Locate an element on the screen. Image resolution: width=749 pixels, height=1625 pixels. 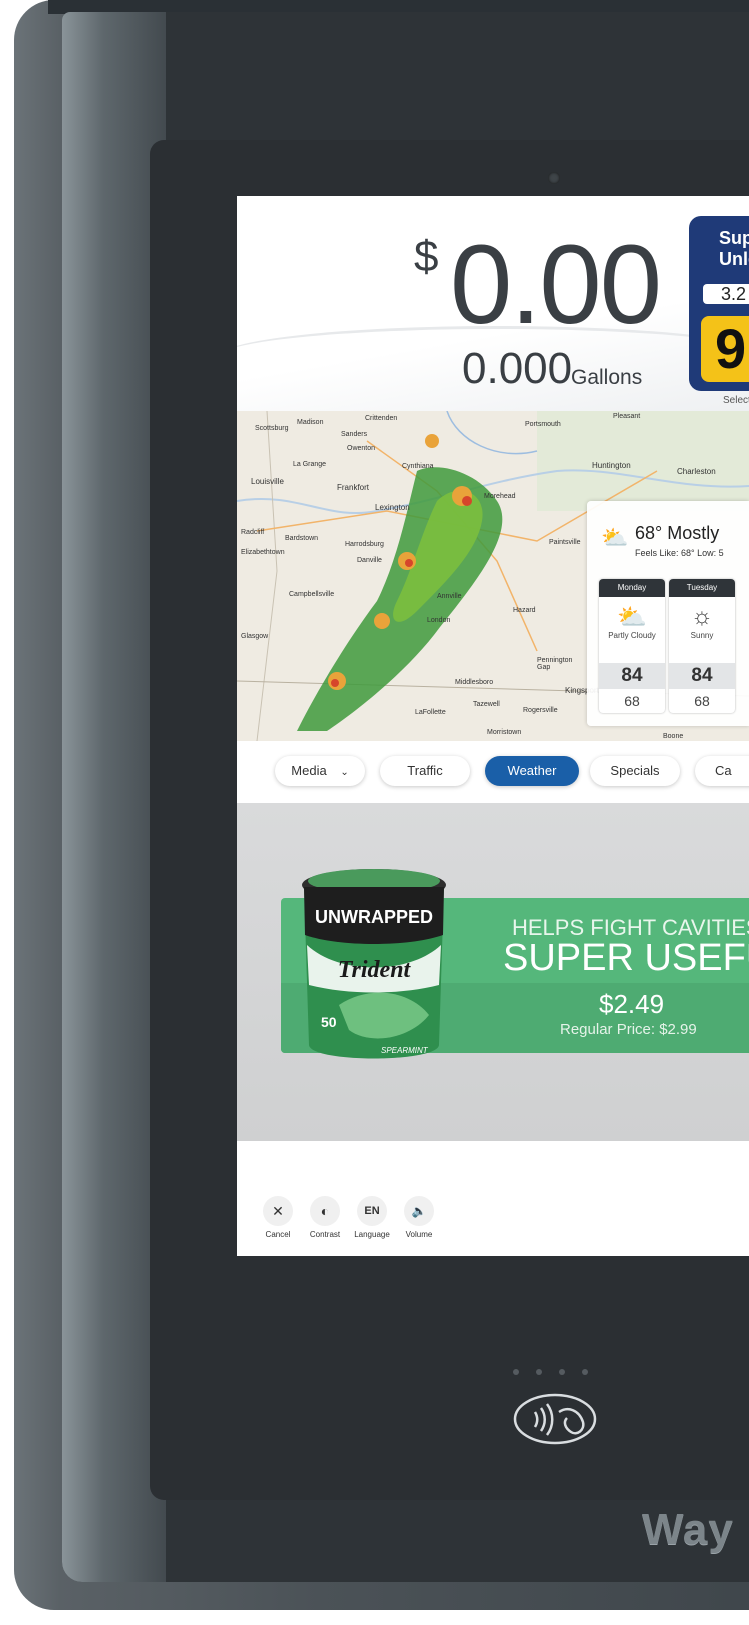
volume-button: 🔈 Volume is located at coordinates (419, 1217).